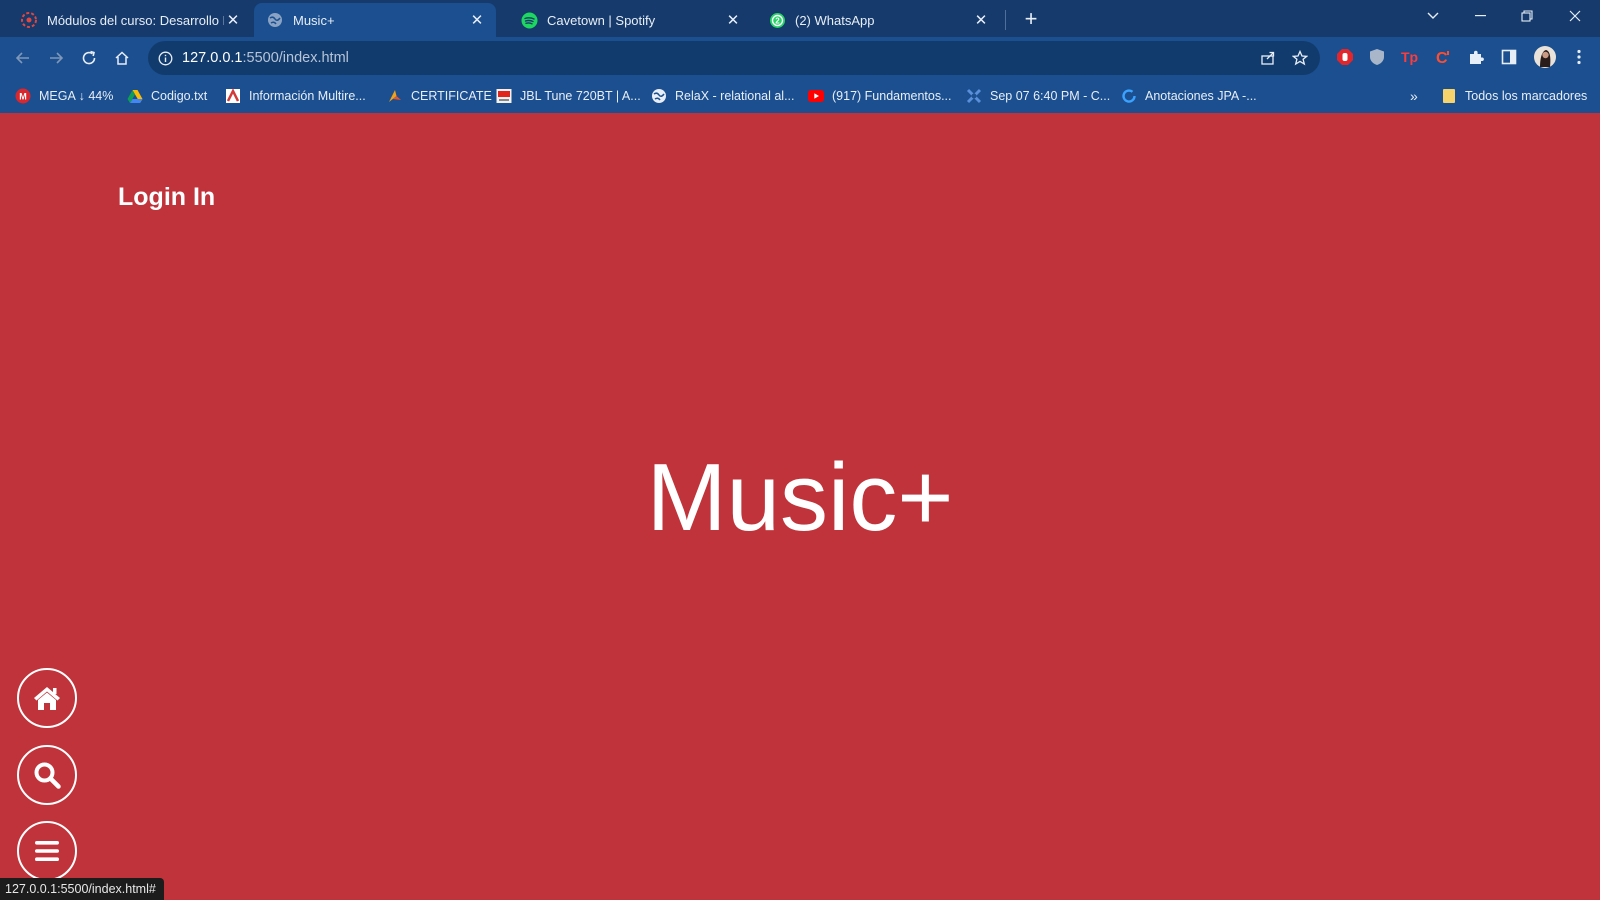 This screenshot has width=1600, height=900. Describe the element at coordinates (816, 96) in the screenshot. I see `youtube-icon` at that location.